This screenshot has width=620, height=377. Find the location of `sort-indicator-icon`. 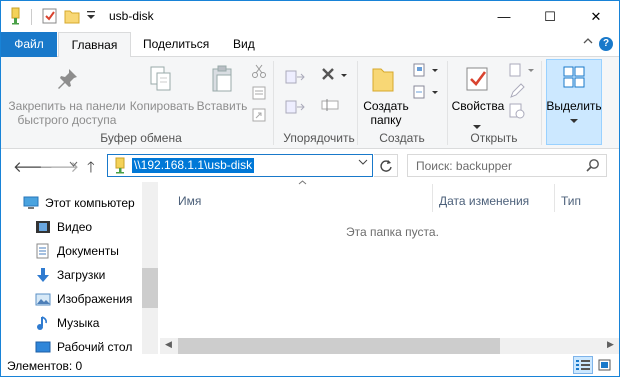

sort-indicator-icon is located at coordinates (302, 182).